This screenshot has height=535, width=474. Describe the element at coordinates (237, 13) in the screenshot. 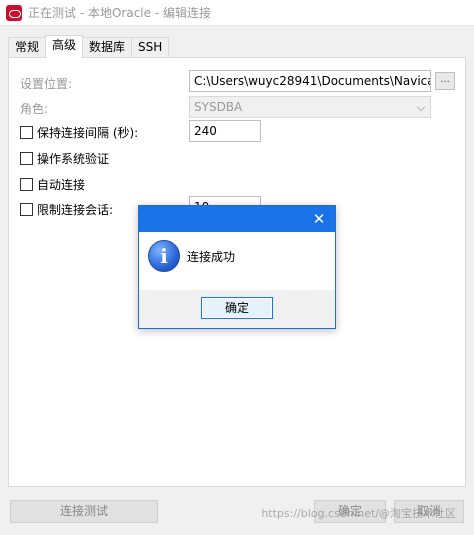

I see `window-titlebar: 正在测试 - 本地Oracle - 编辑连接` at that location.